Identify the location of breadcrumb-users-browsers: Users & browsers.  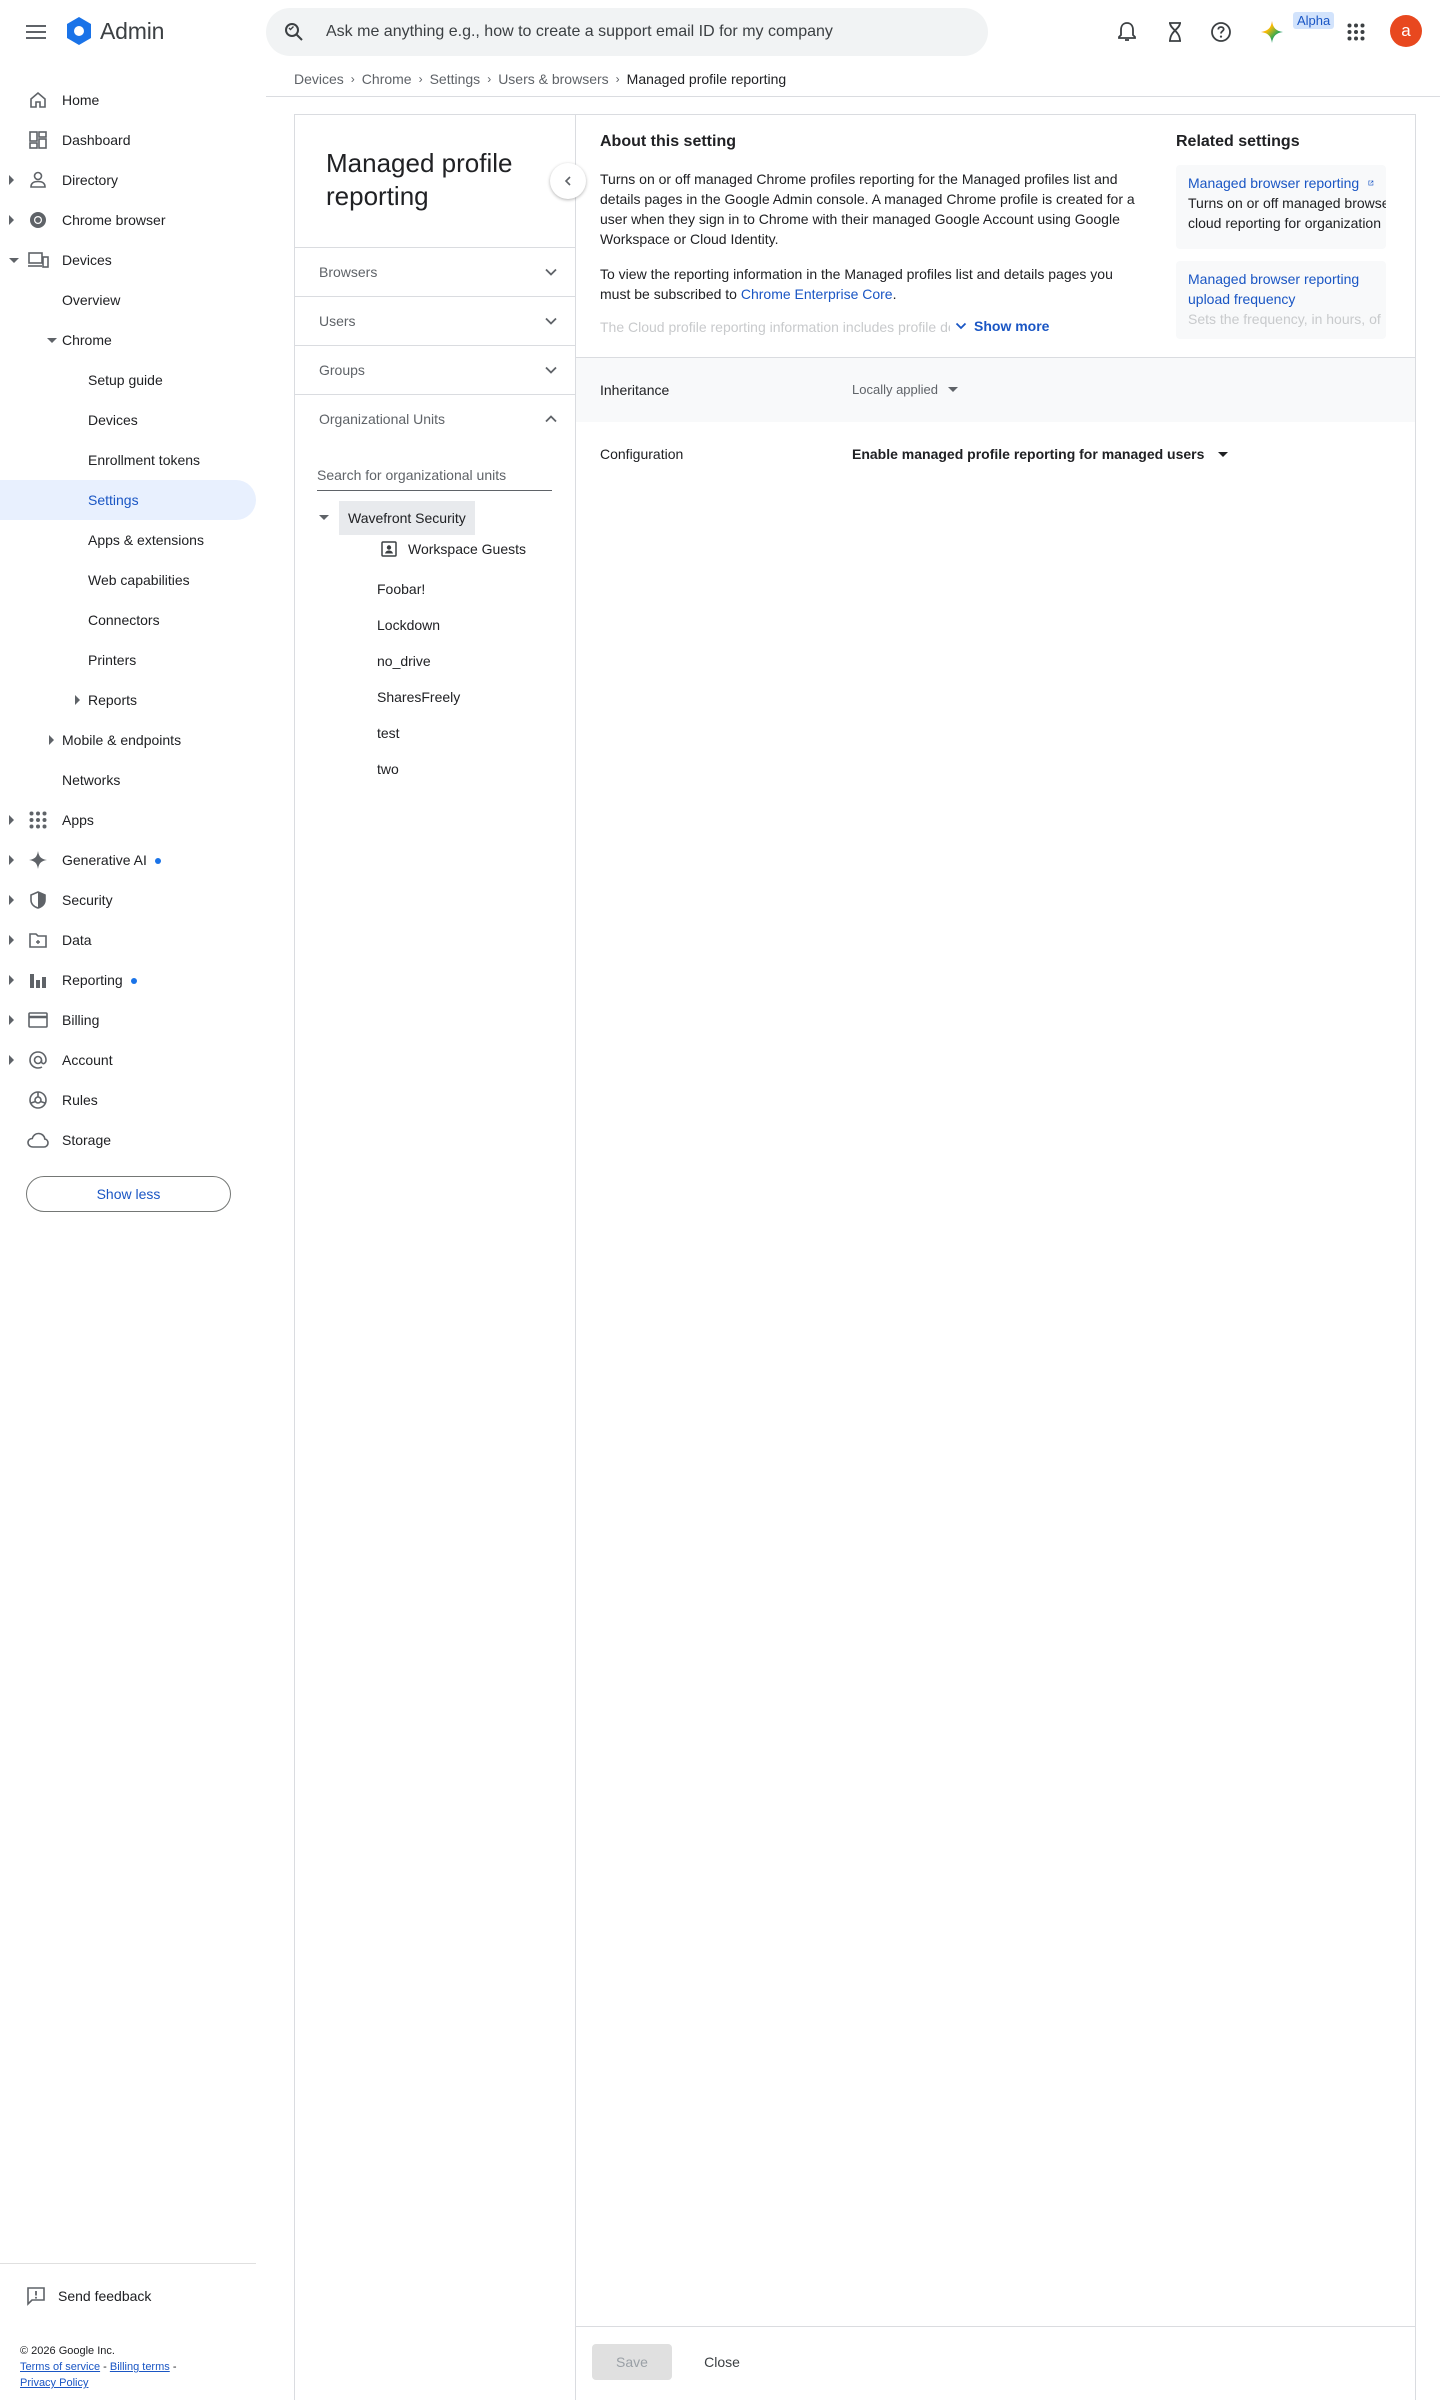
(553, 79).